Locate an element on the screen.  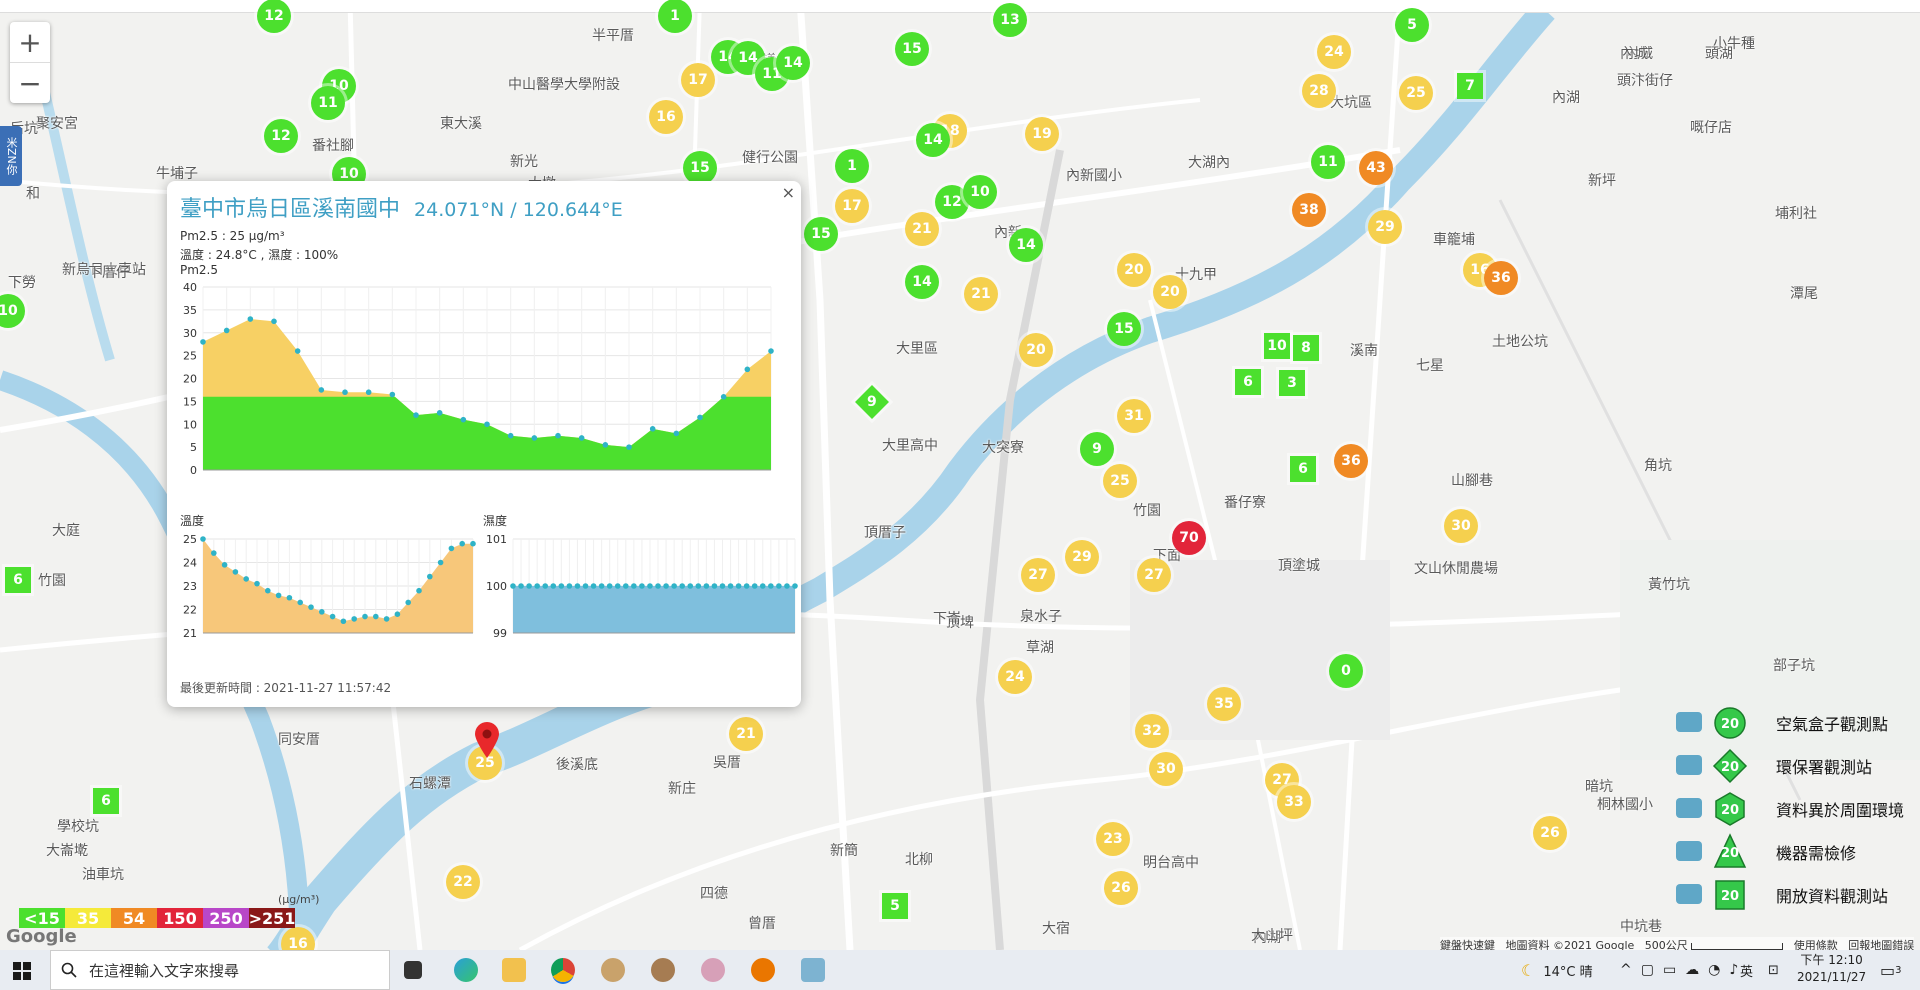
sensor-marker: 32 is located at coordinates (1152, 731).